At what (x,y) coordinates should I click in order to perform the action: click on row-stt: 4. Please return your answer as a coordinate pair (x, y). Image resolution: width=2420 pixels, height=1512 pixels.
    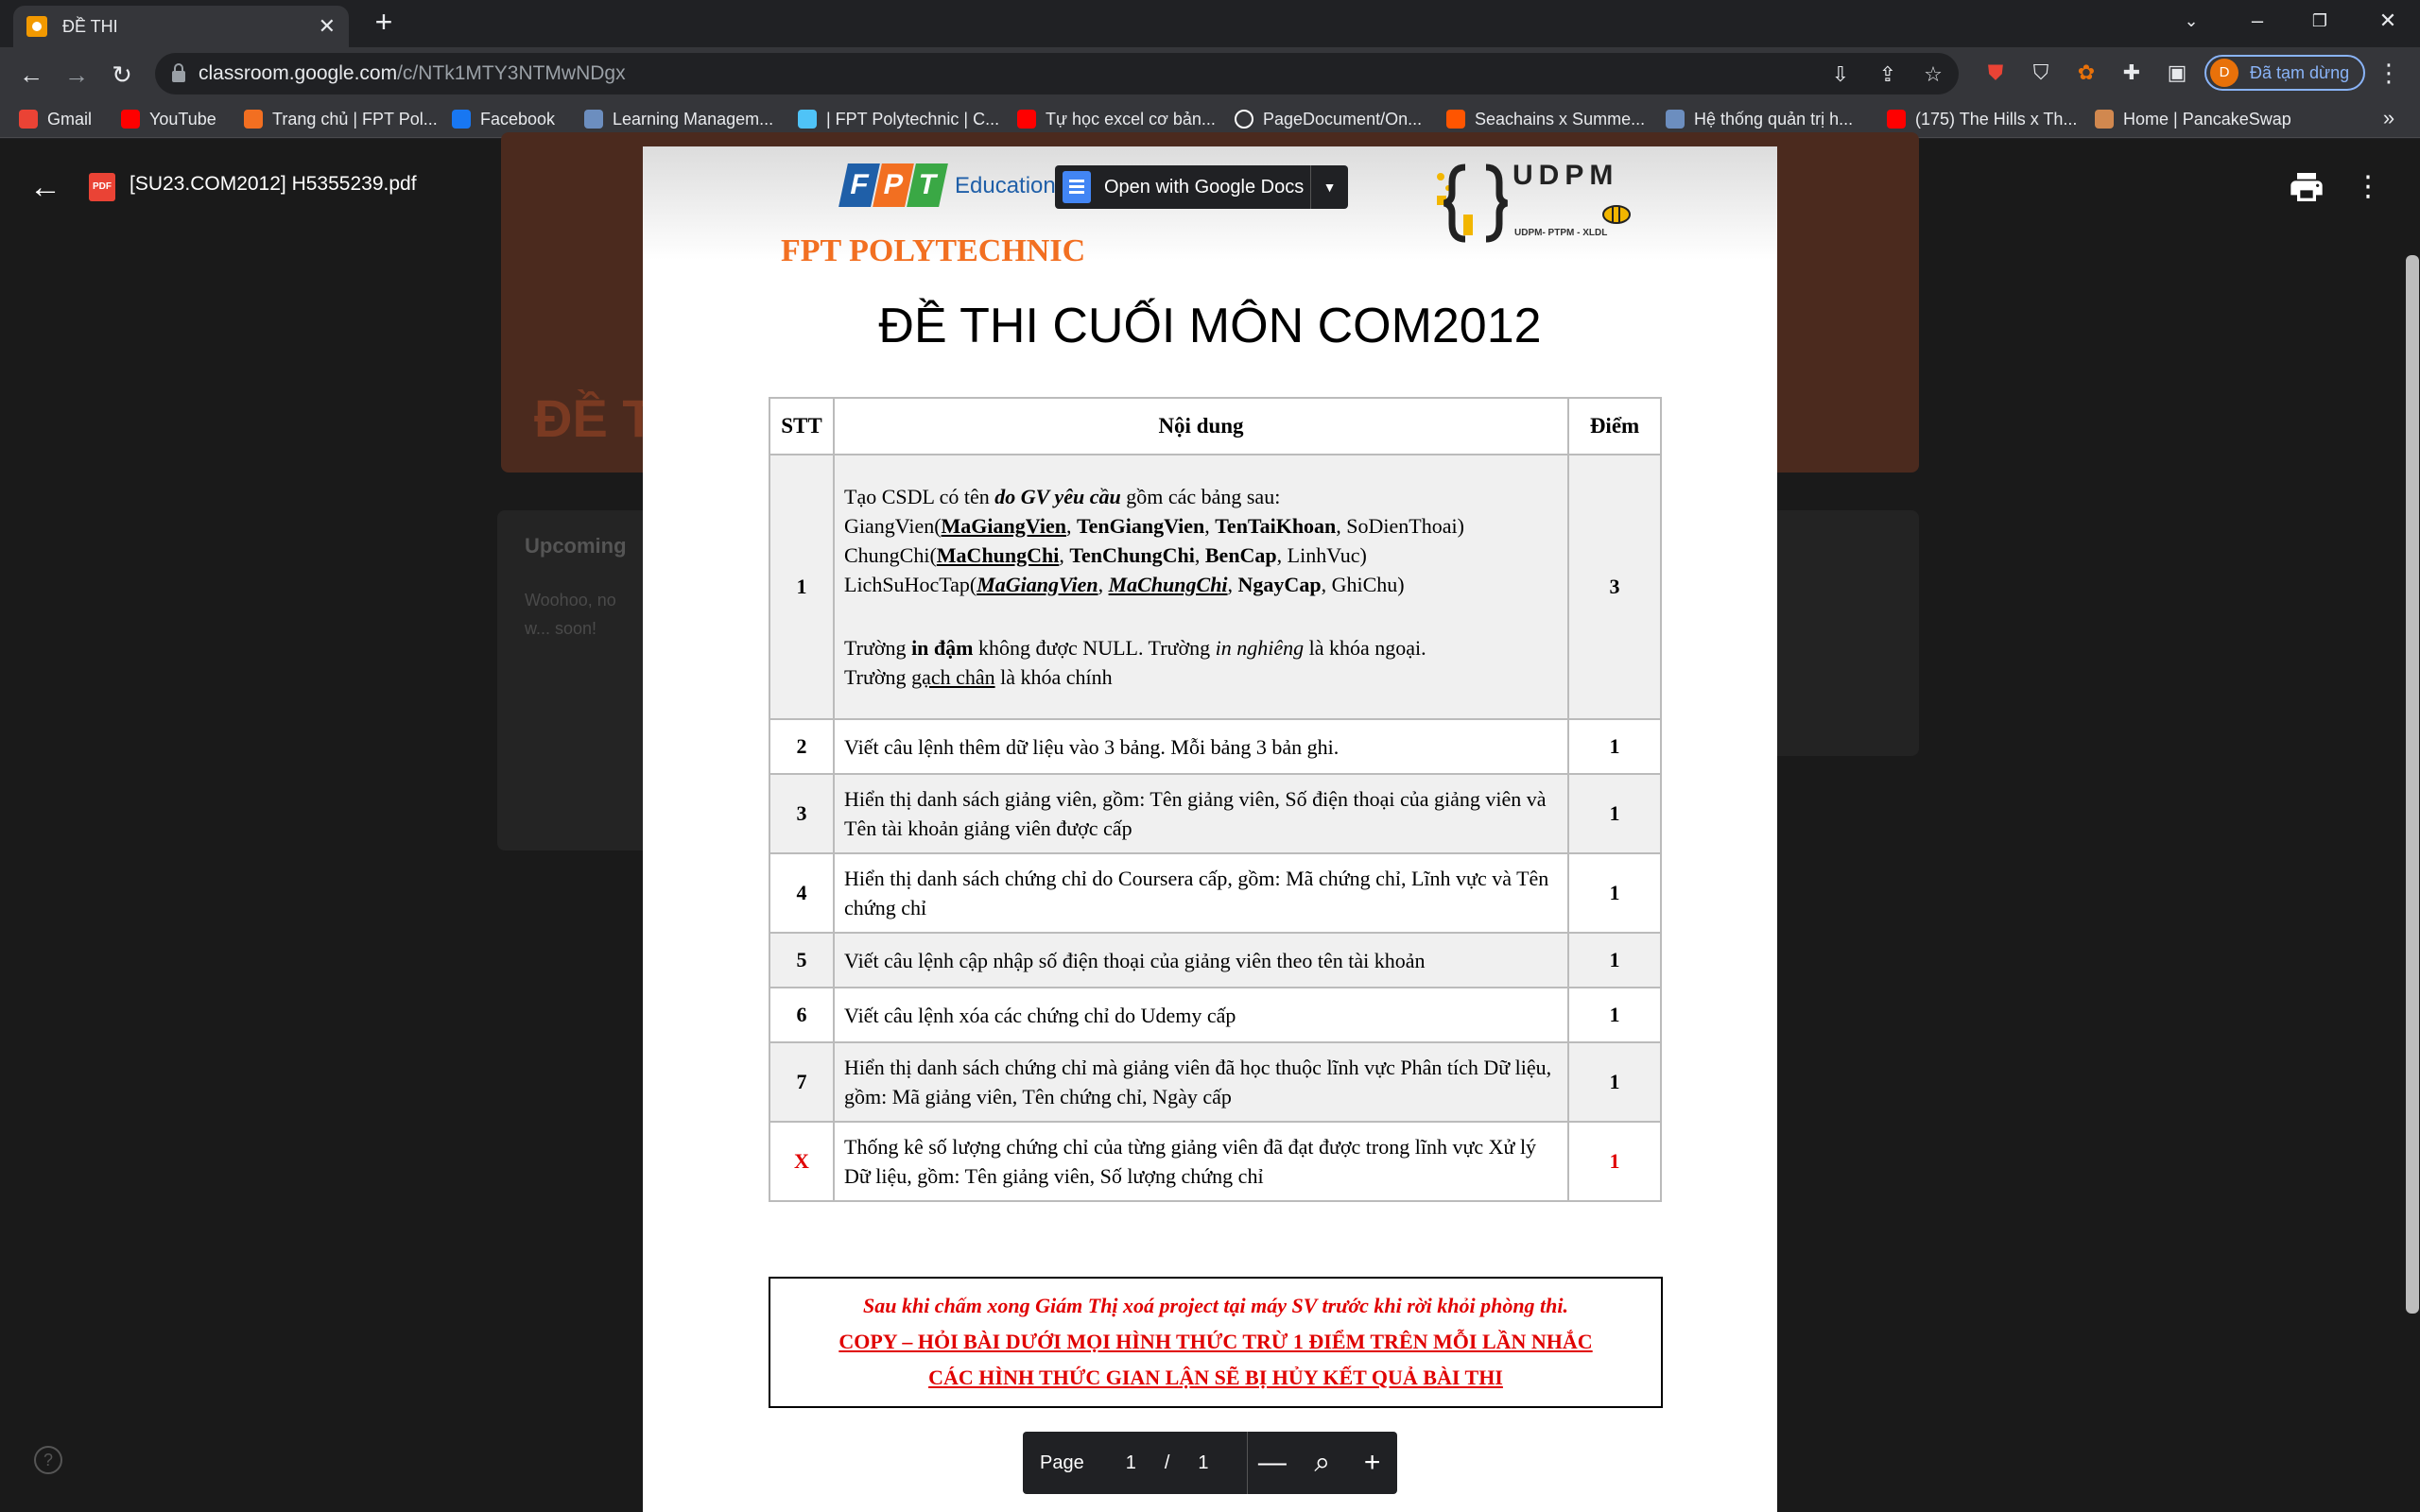
    Looking at the image, I should click on (802, 893).